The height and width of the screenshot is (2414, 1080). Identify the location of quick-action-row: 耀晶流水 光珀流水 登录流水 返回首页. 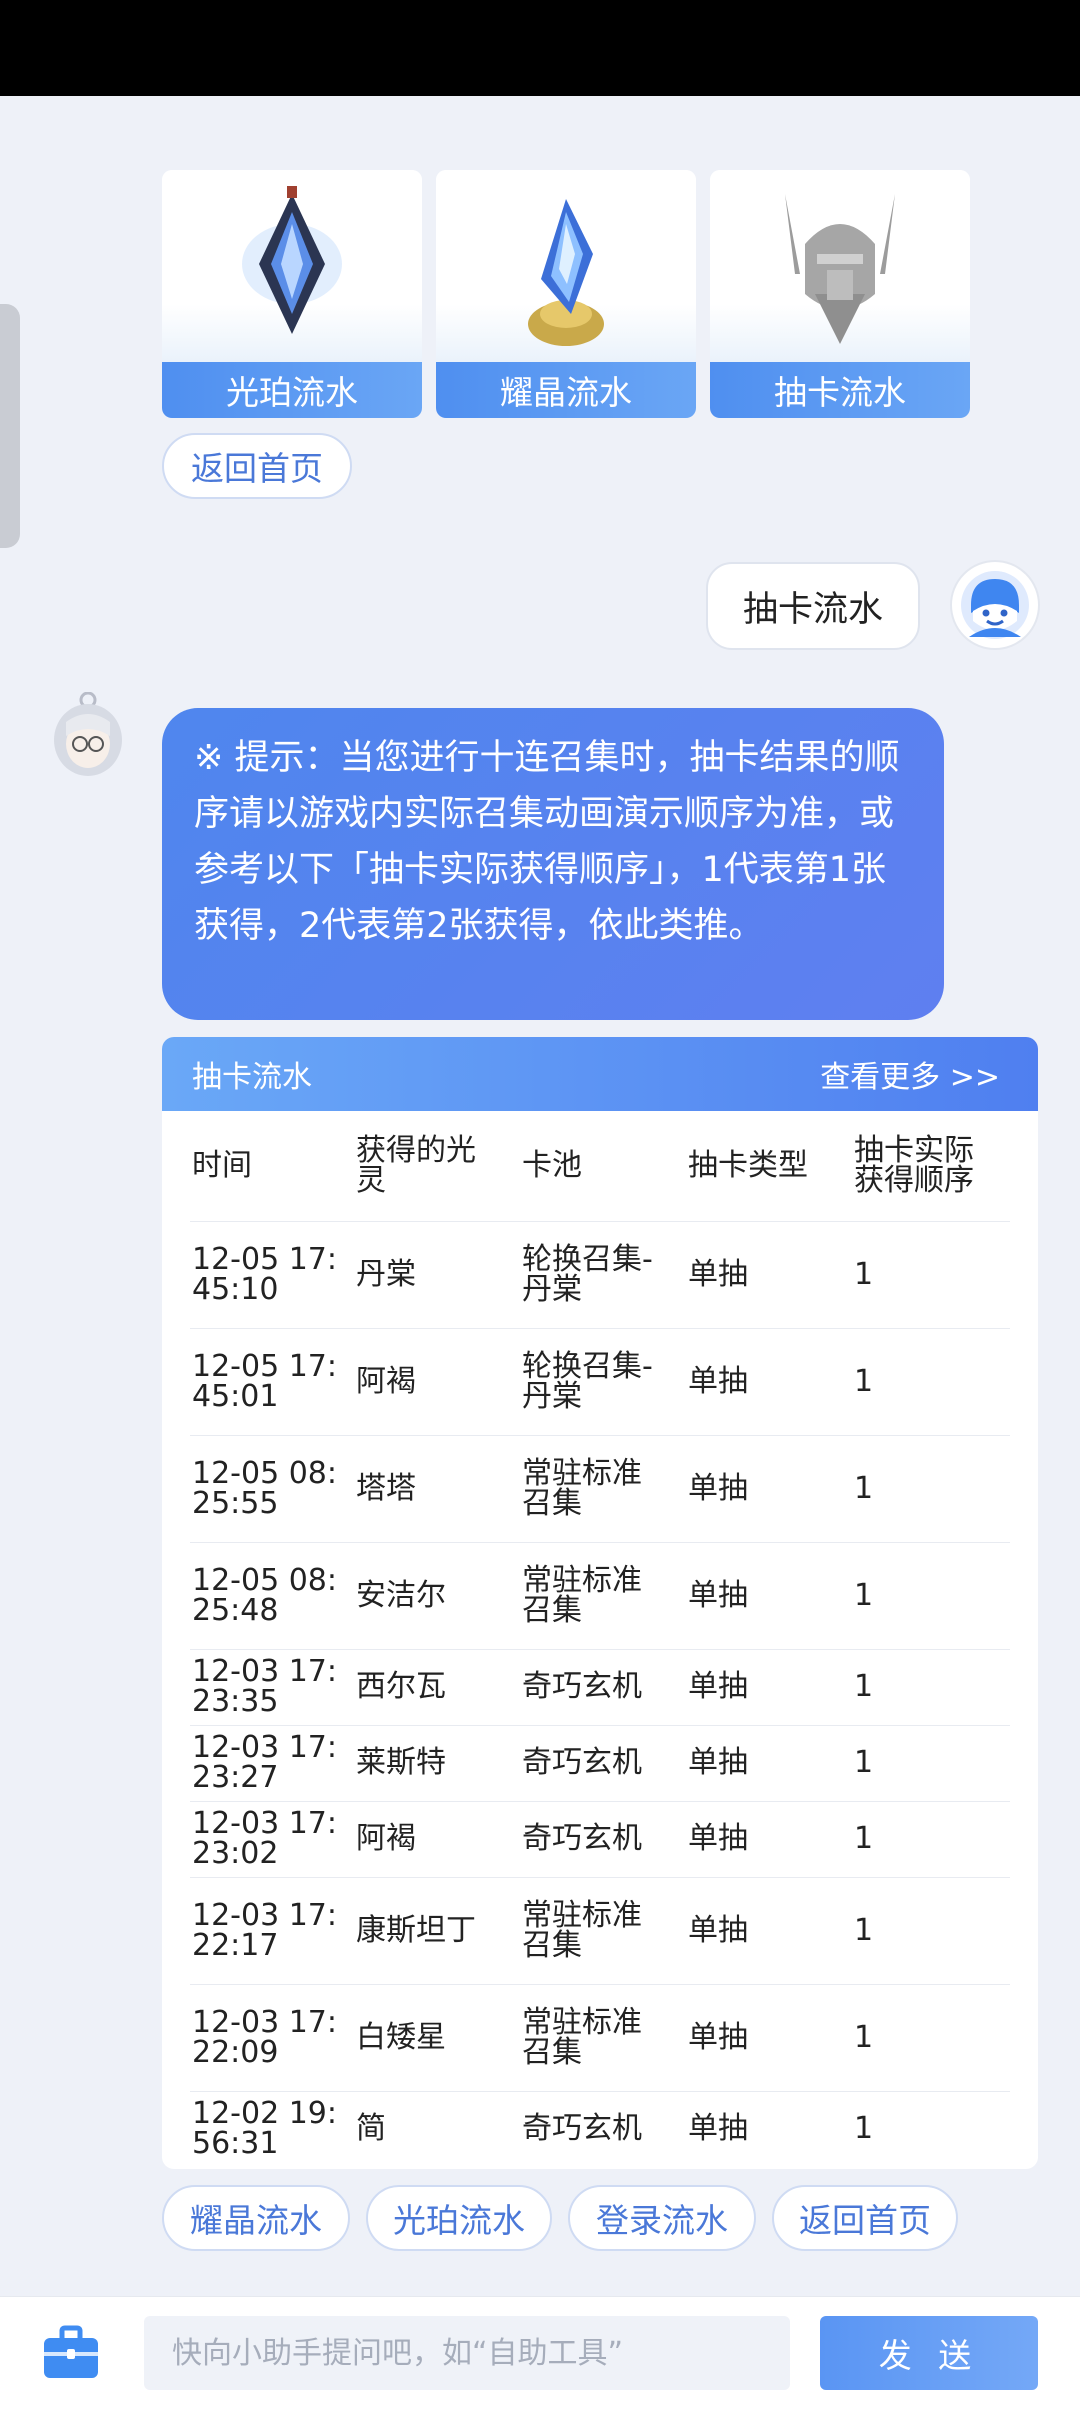
(560, 2218).